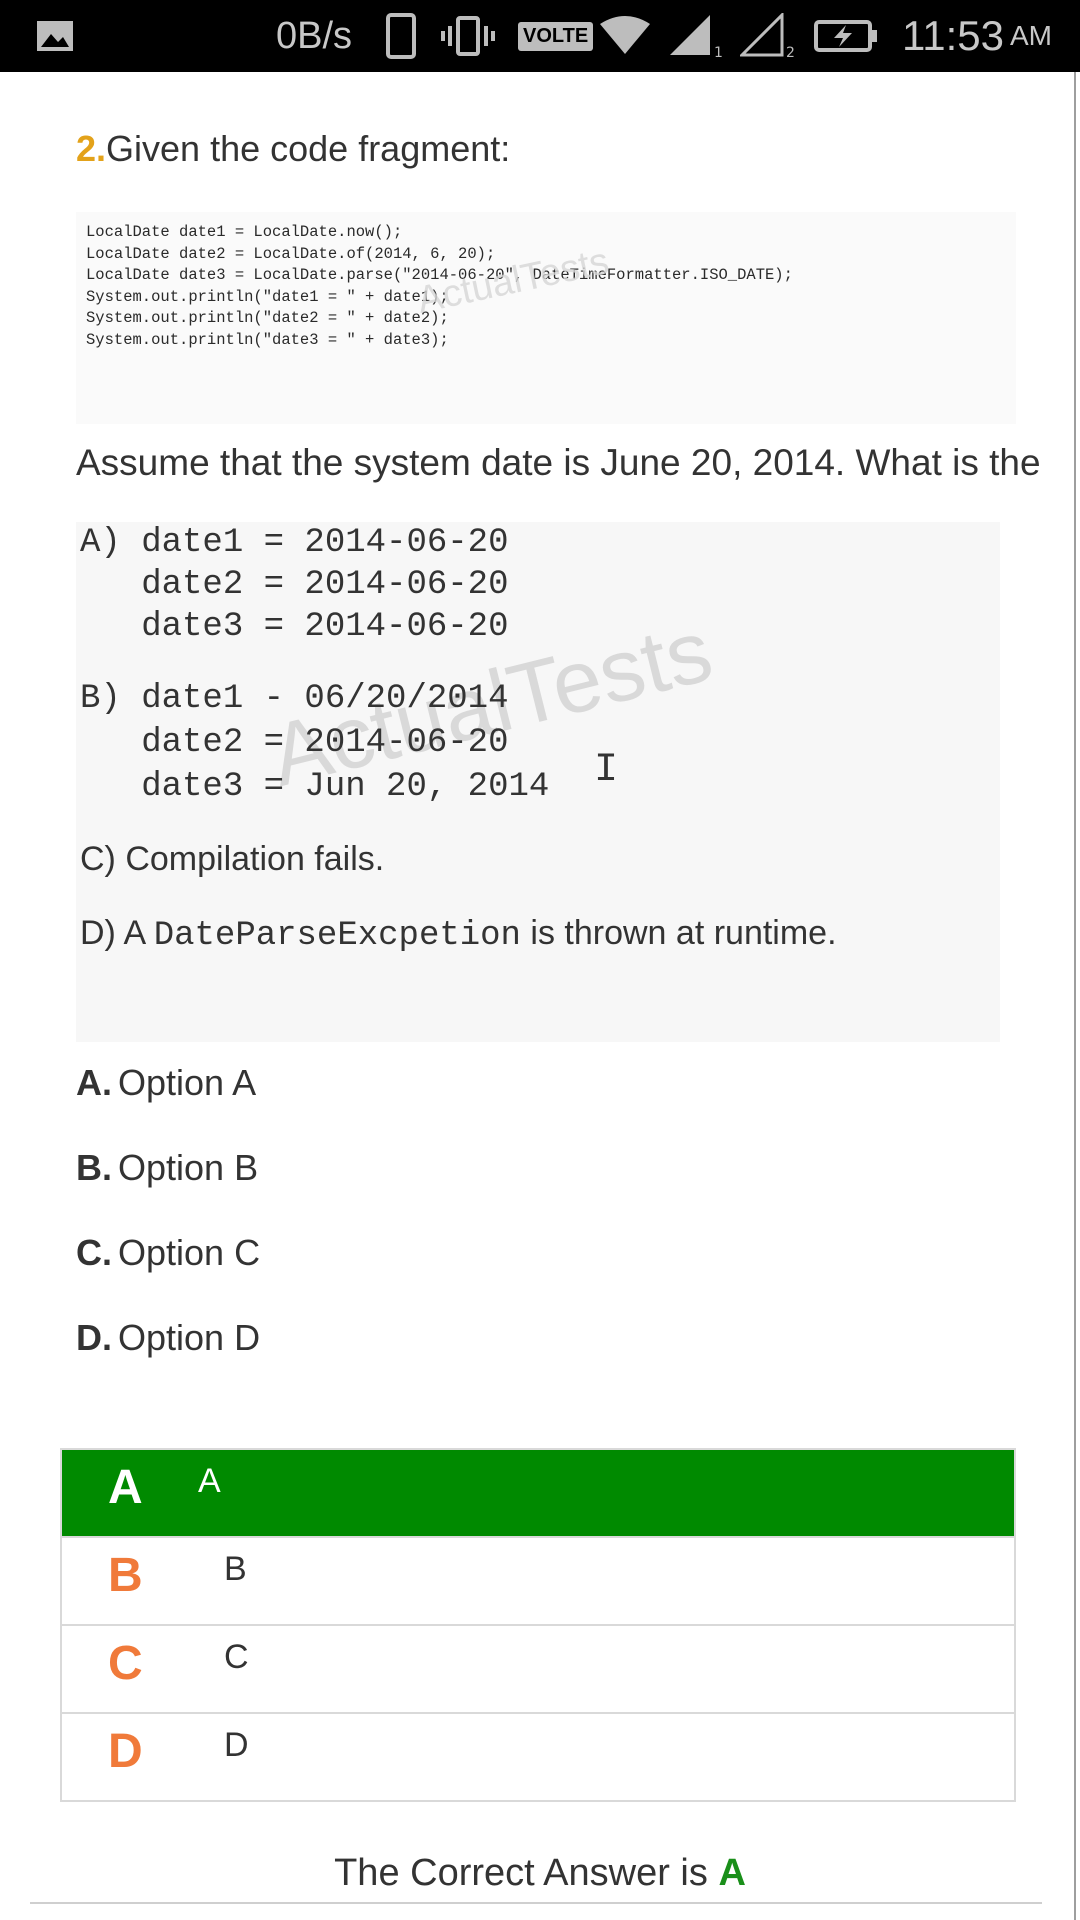 Image resolution: width=1080 pixels, height=1920 pixels. What do you see at coordinates (698, 36) in the screenshot?
I see `signal-icon: 1` at bounding box center [698, 36].